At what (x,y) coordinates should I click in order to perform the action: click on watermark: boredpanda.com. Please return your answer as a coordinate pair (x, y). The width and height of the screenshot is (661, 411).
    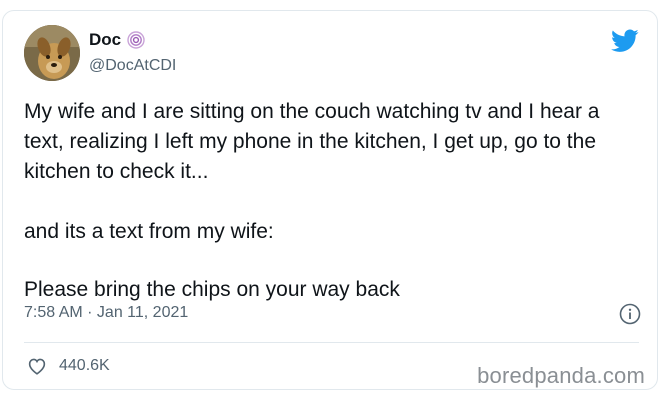
    Looking at the image, I should click on (561, 375).